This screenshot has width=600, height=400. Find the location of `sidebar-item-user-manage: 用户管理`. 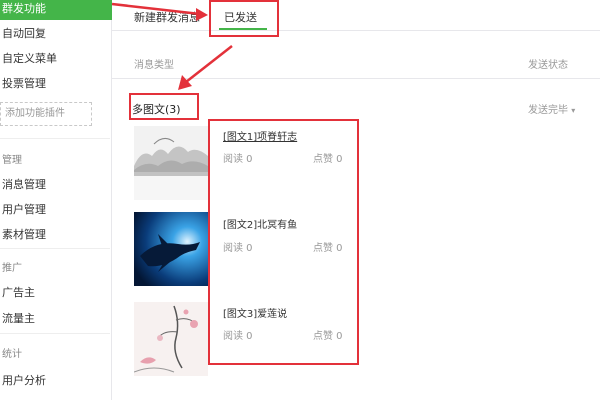

sidebar-item-user-manage: 用户管理 is located at coordinates (24, 209).